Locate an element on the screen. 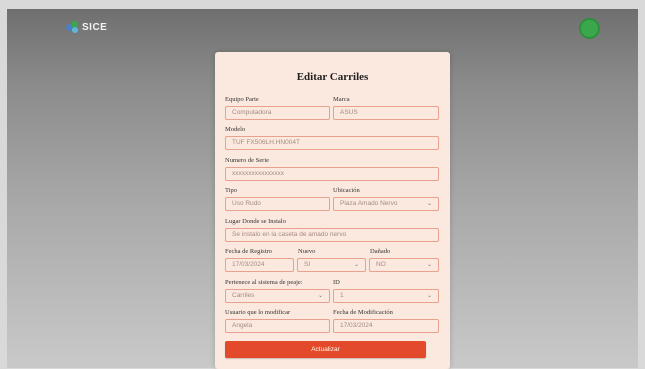  update-button: Actualizar is located at coordinates (325, 349).